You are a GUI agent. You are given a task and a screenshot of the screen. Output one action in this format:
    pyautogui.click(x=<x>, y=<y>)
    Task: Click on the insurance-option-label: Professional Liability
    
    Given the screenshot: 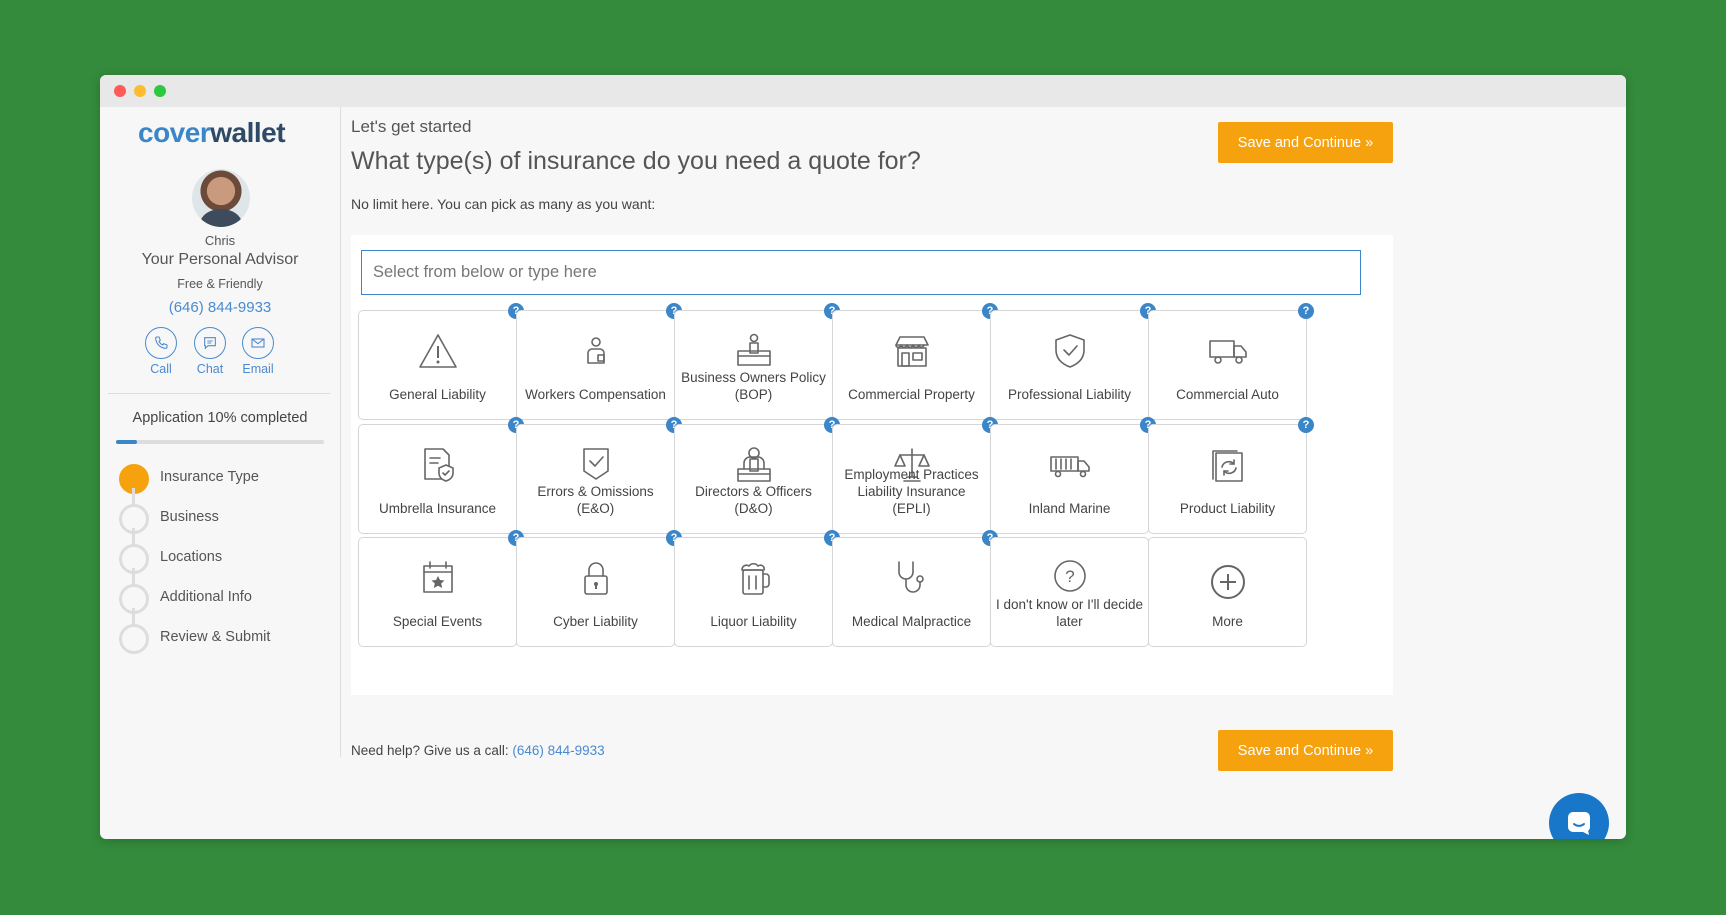 What is the action you would take?
    pyautogui.click(x=1069, y=394)
    